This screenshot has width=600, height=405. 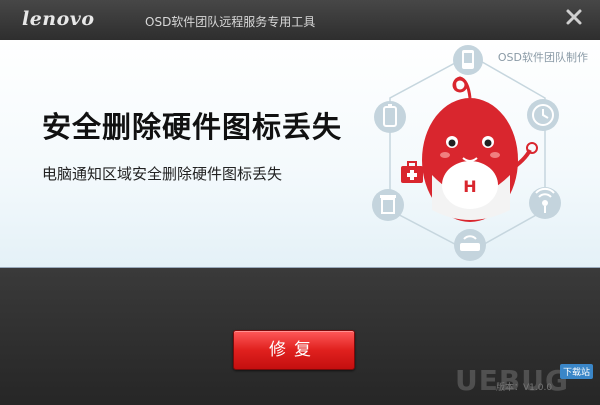 I want to click on mascot-figure: H, so click(x=480, y=149).